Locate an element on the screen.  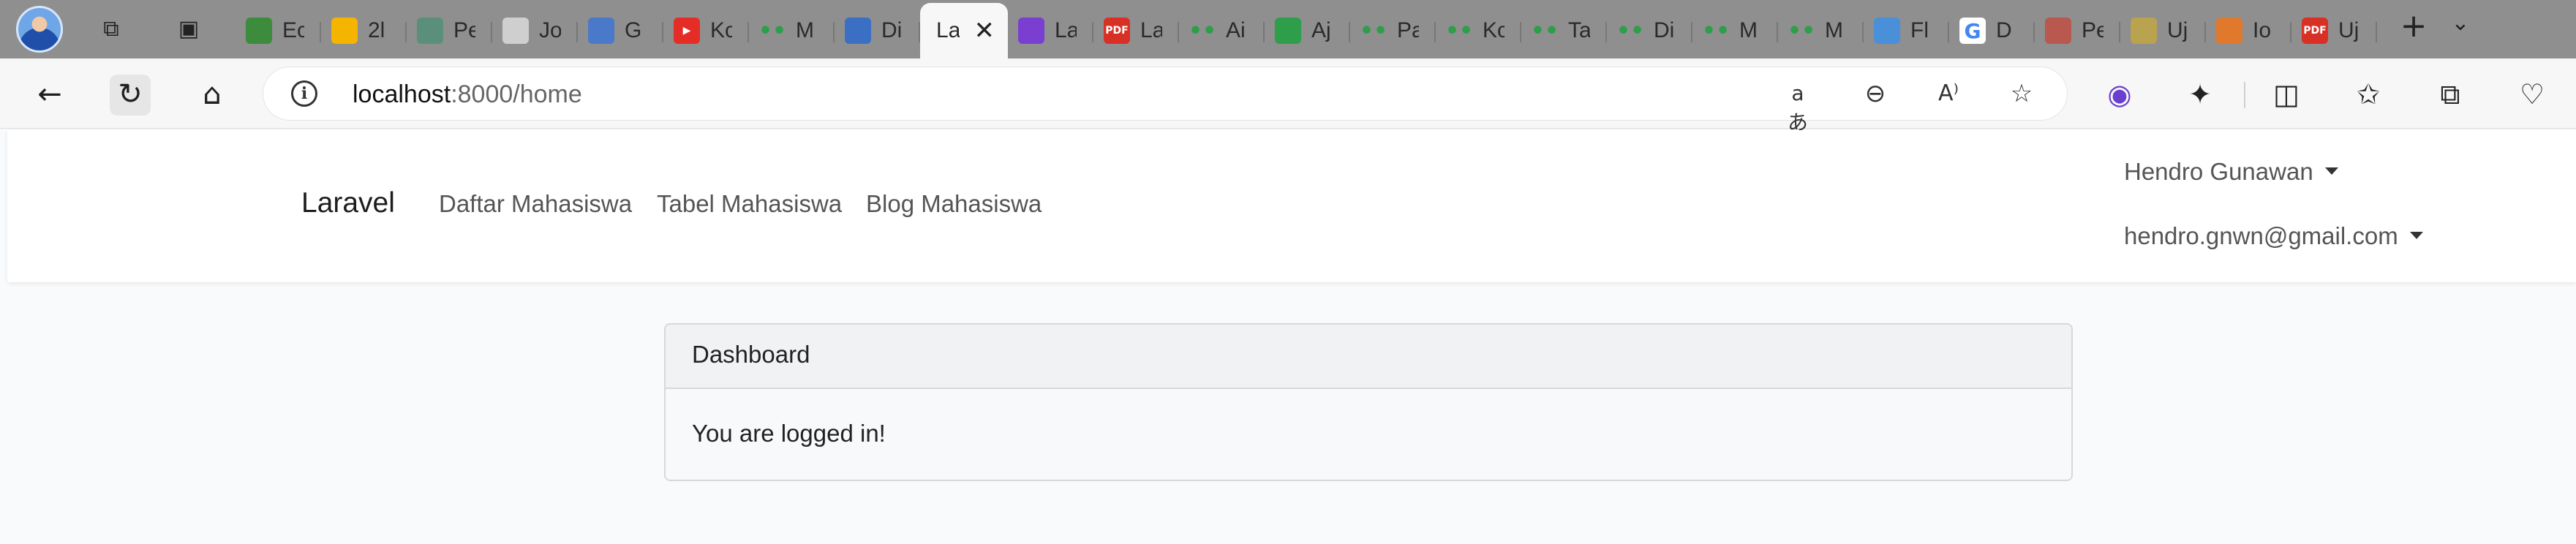
tab-2: Pe is located at coordinates (449, 31).